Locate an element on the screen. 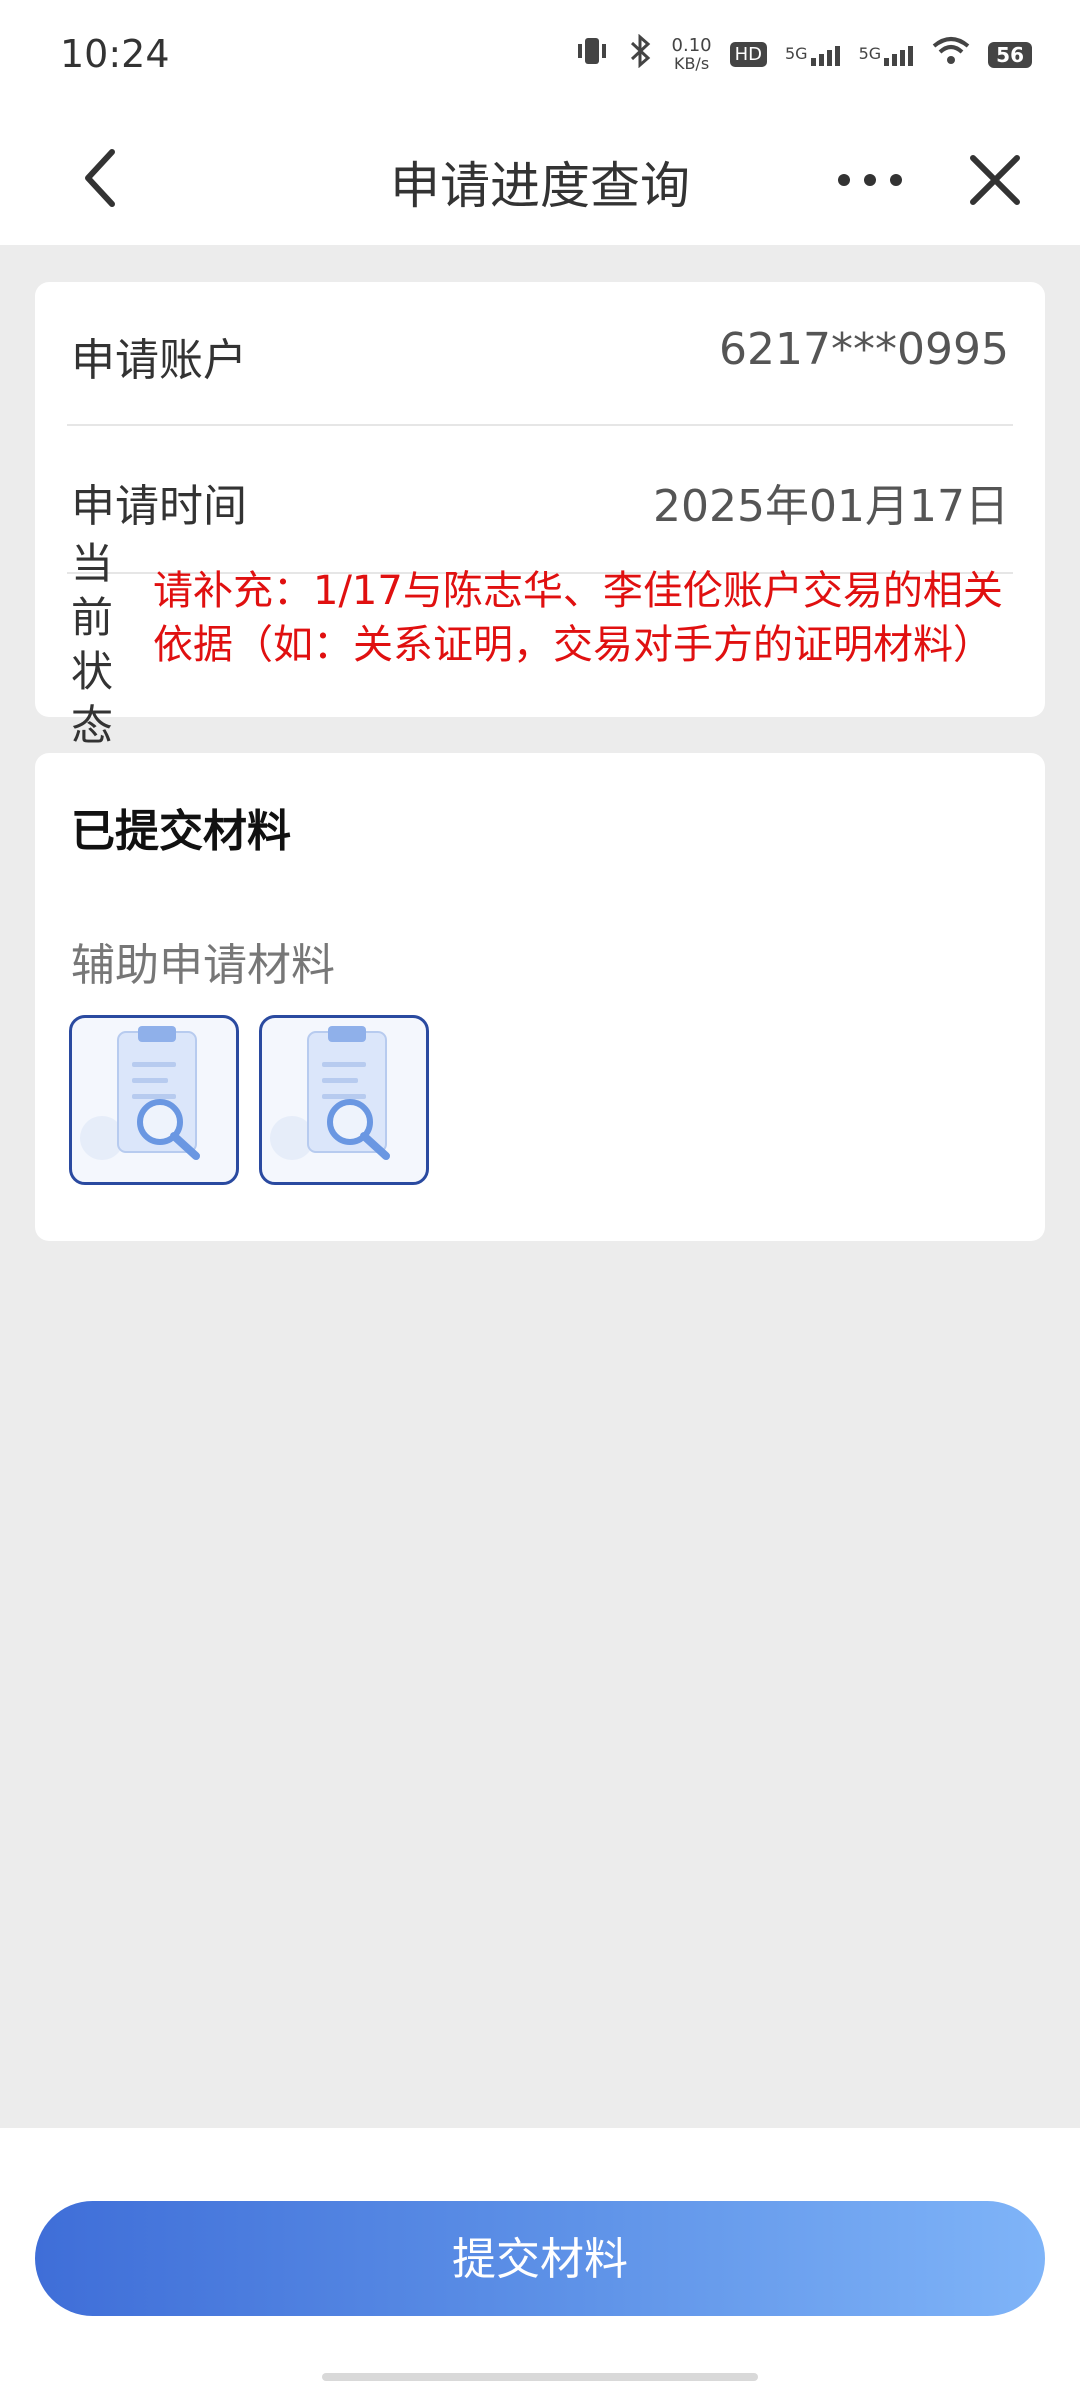 This screenshot has width=1080, height=2388. signal-icon-2: 5G is located at coordinates (887, 55).